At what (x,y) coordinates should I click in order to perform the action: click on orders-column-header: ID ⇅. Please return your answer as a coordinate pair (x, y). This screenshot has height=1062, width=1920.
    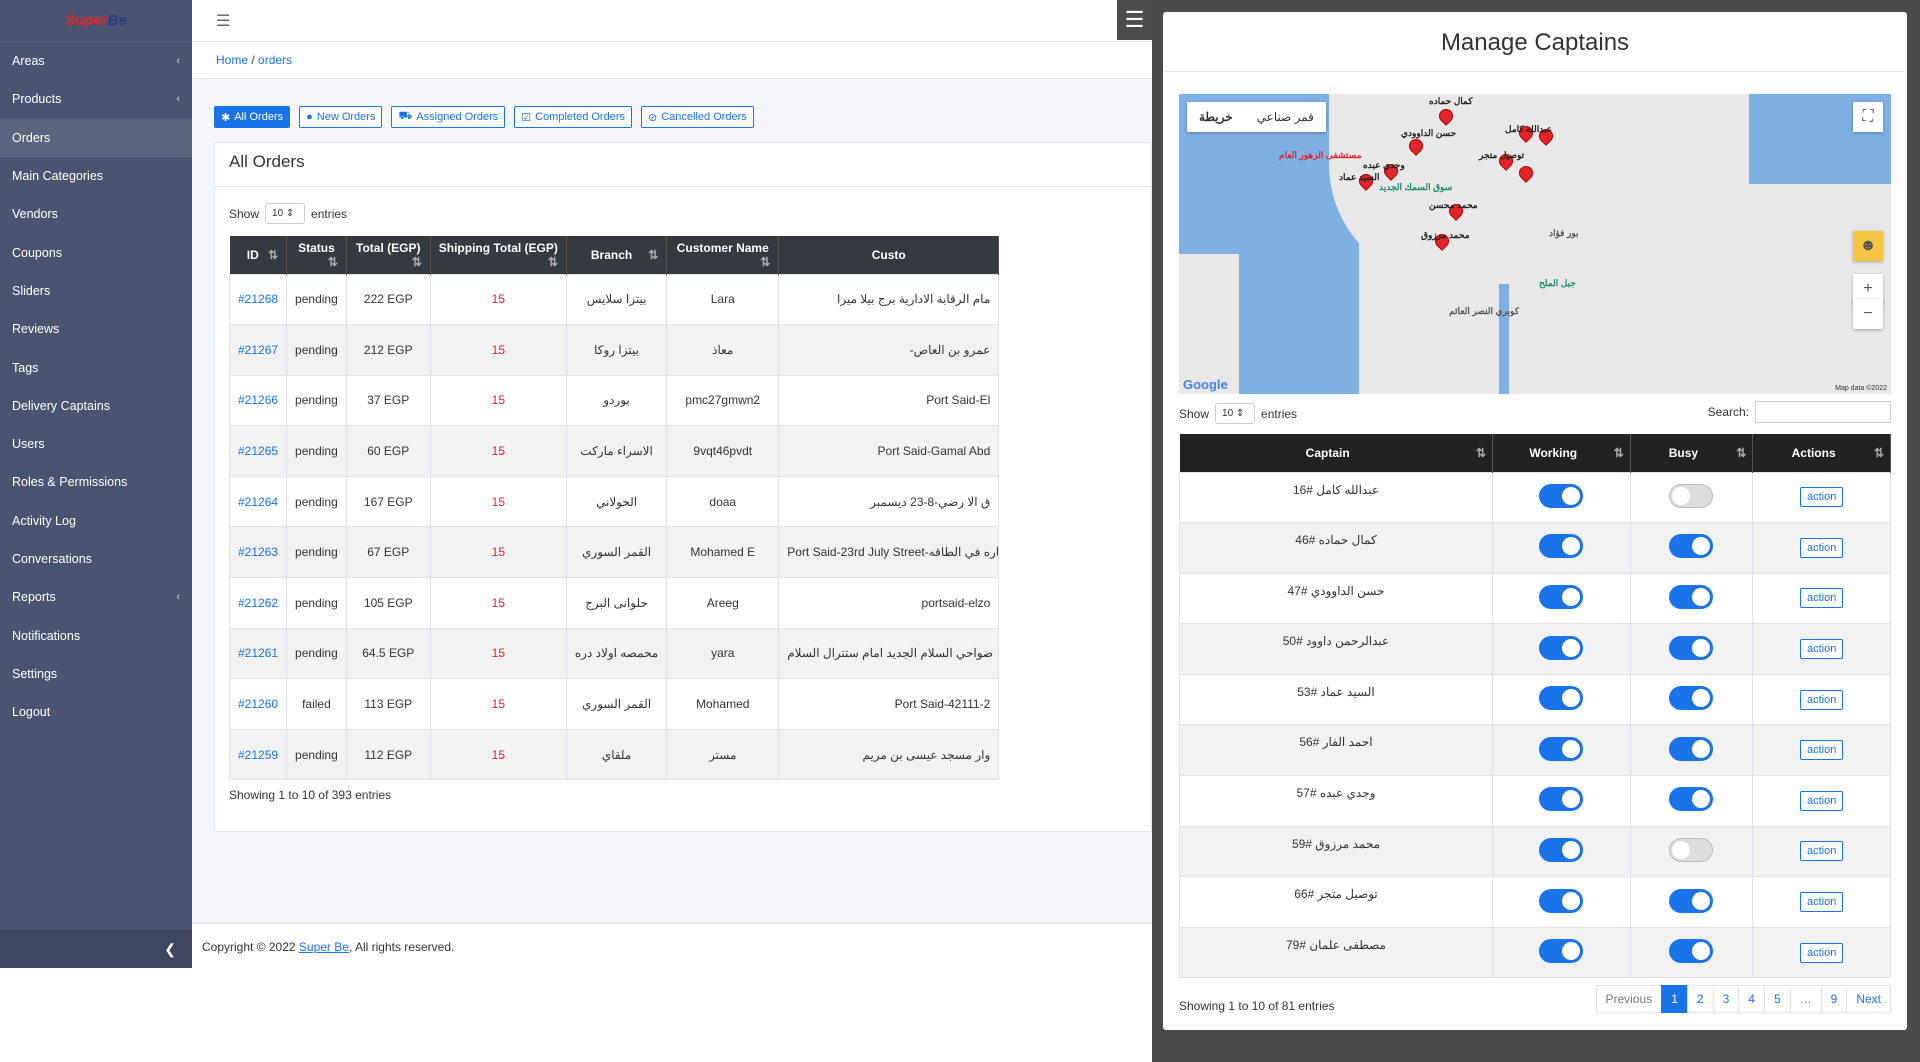
    Looking at the image, I should click on (258, 255).